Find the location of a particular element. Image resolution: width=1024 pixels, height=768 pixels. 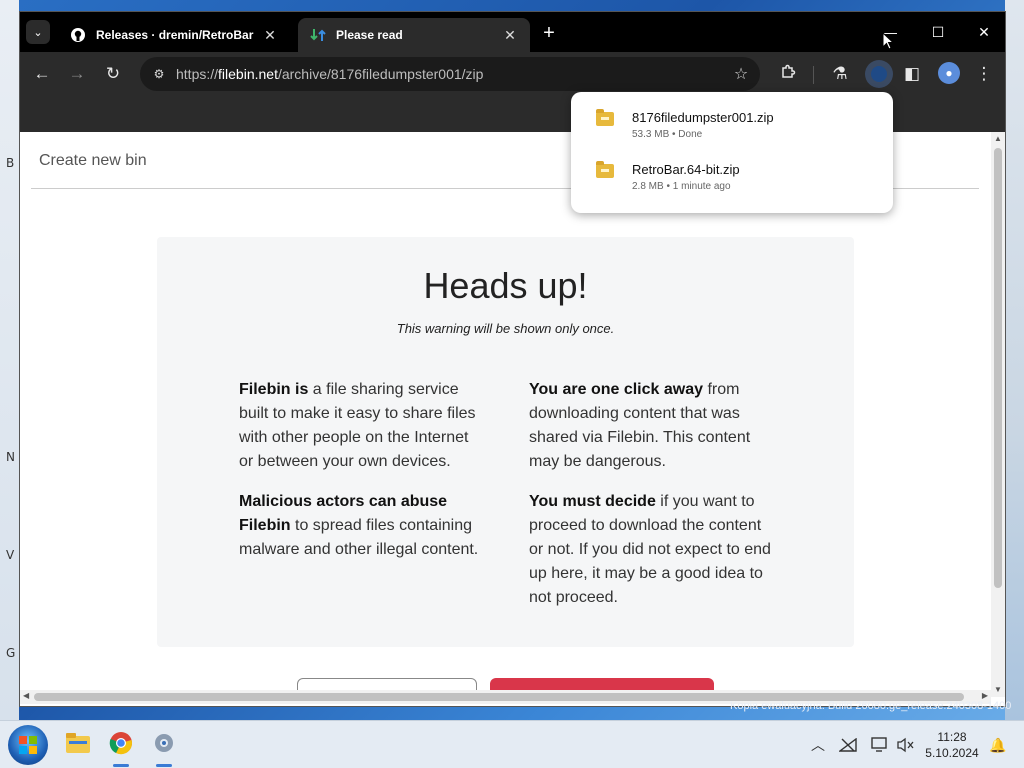

start-button is located at coordinates (28, 745).